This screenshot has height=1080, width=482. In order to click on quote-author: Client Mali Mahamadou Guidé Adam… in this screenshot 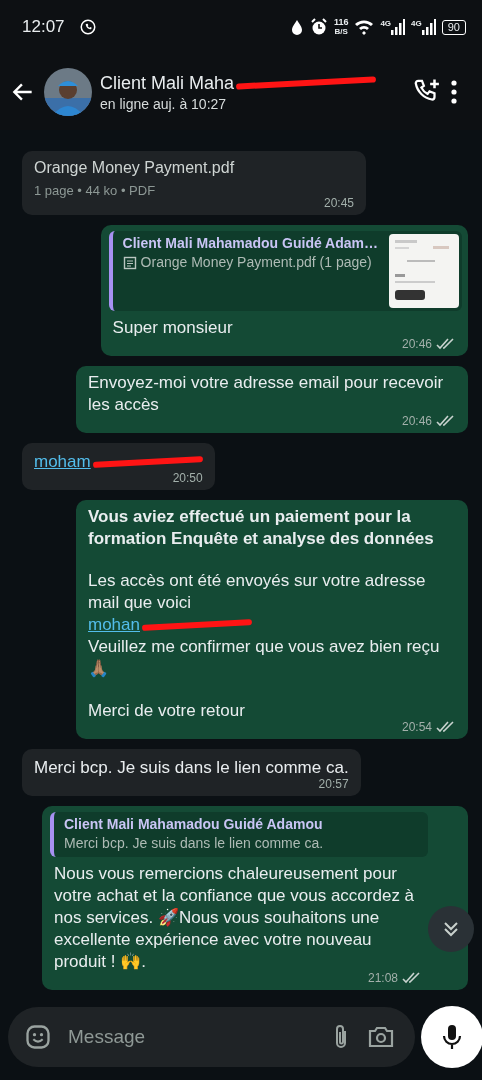, I will do `click(250, 243)`.